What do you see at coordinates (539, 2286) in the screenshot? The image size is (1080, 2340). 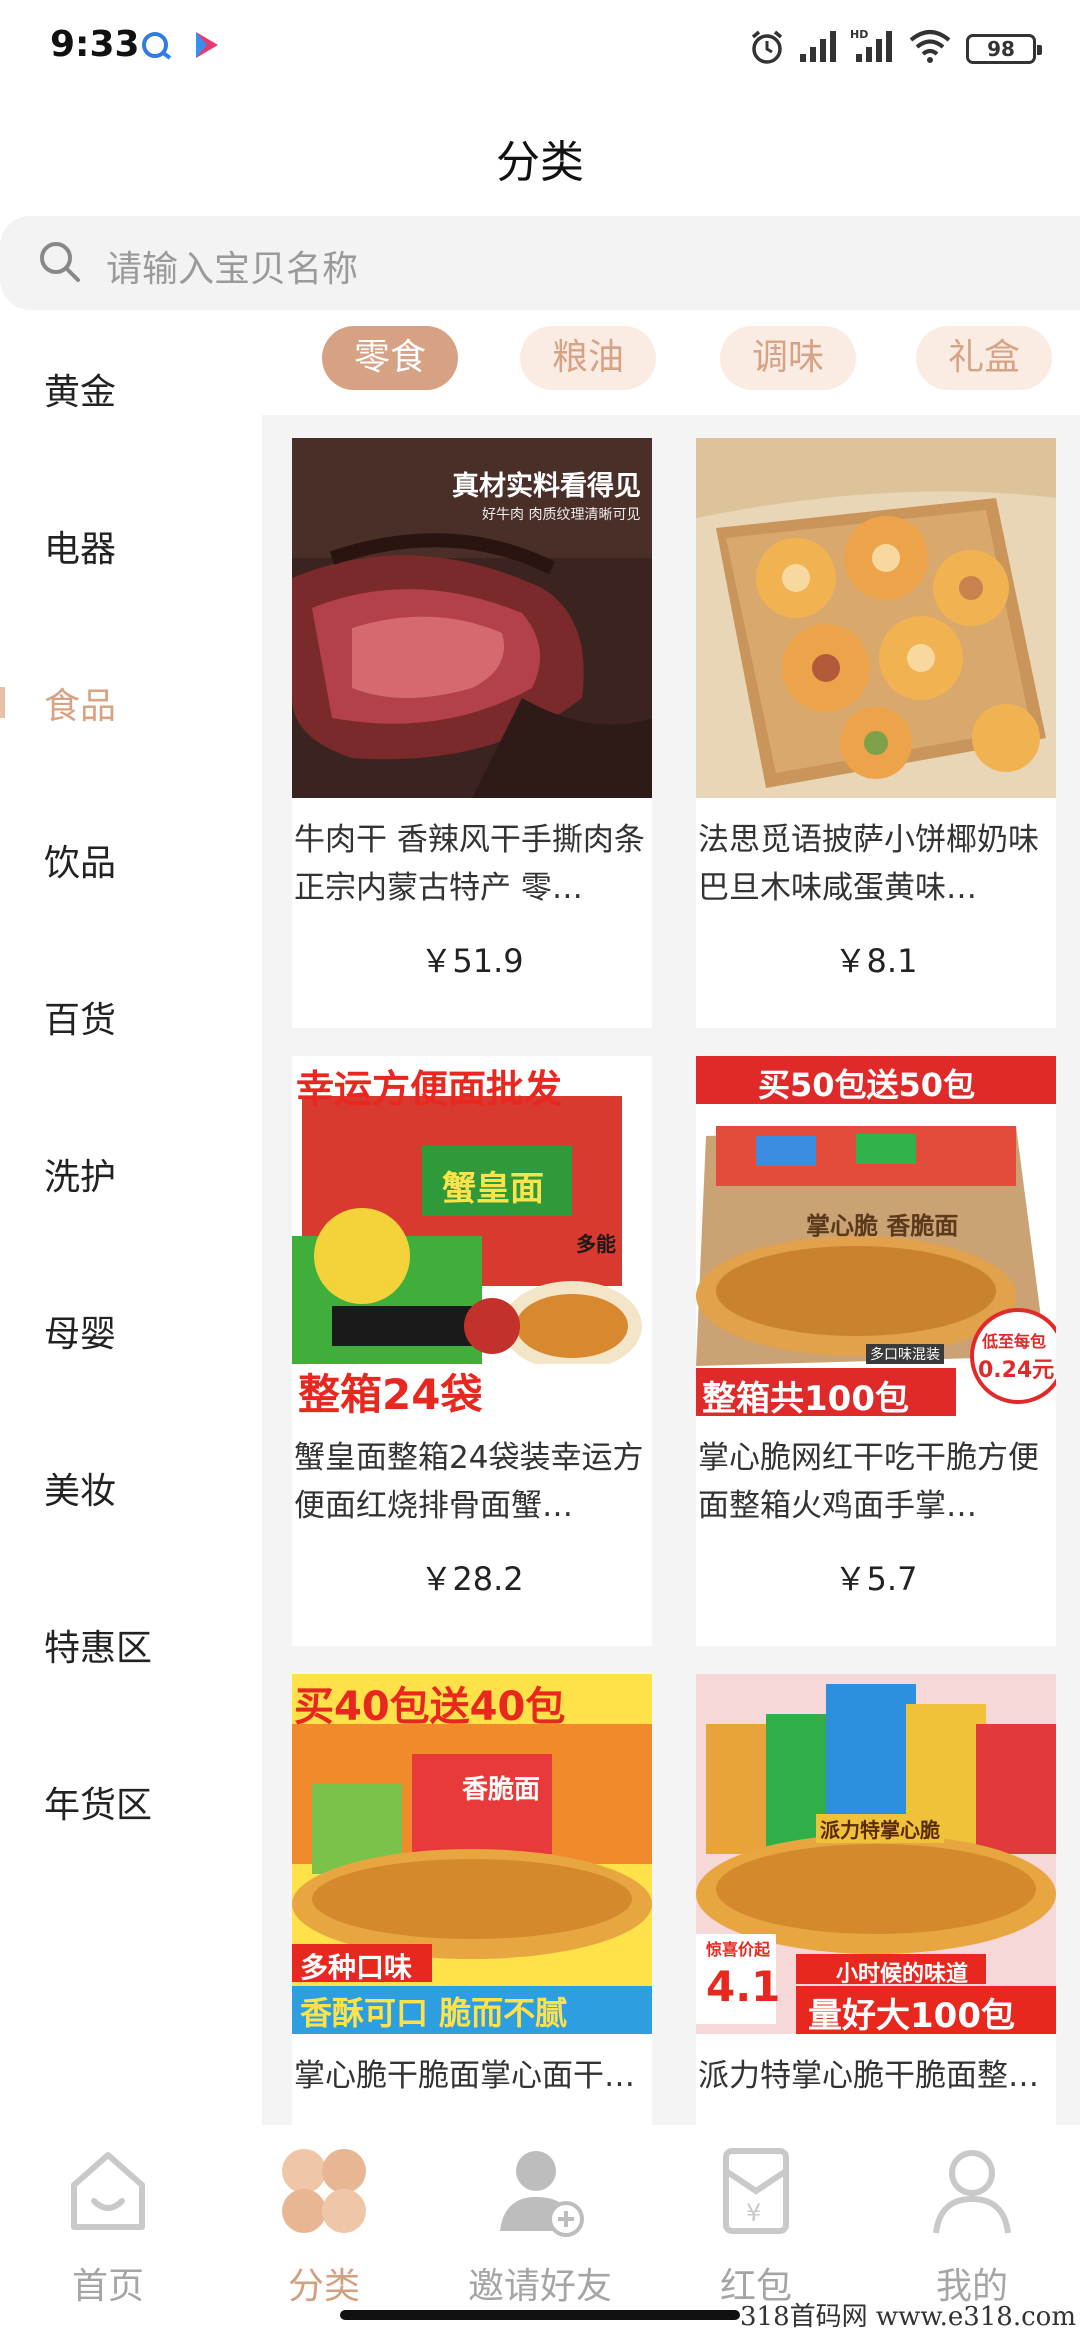 I see `nav-label: 邀请好友` at bounding box center [539, 2286].